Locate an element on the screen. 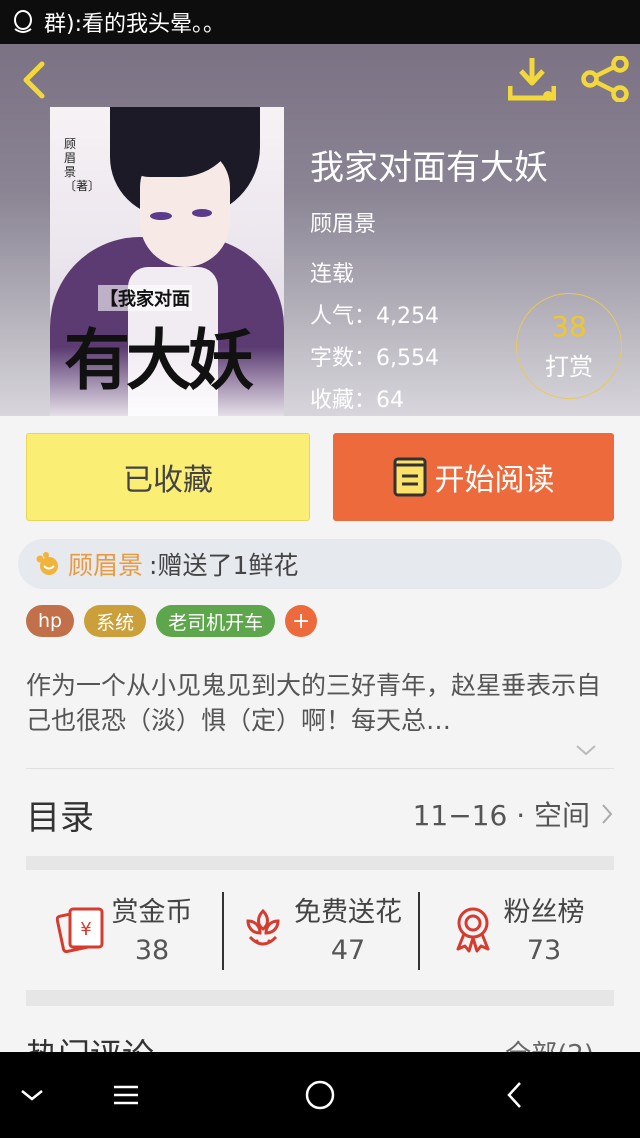 This screenshot has height=1138, width=640. menu-icon is located at coordinates (126, 1095).